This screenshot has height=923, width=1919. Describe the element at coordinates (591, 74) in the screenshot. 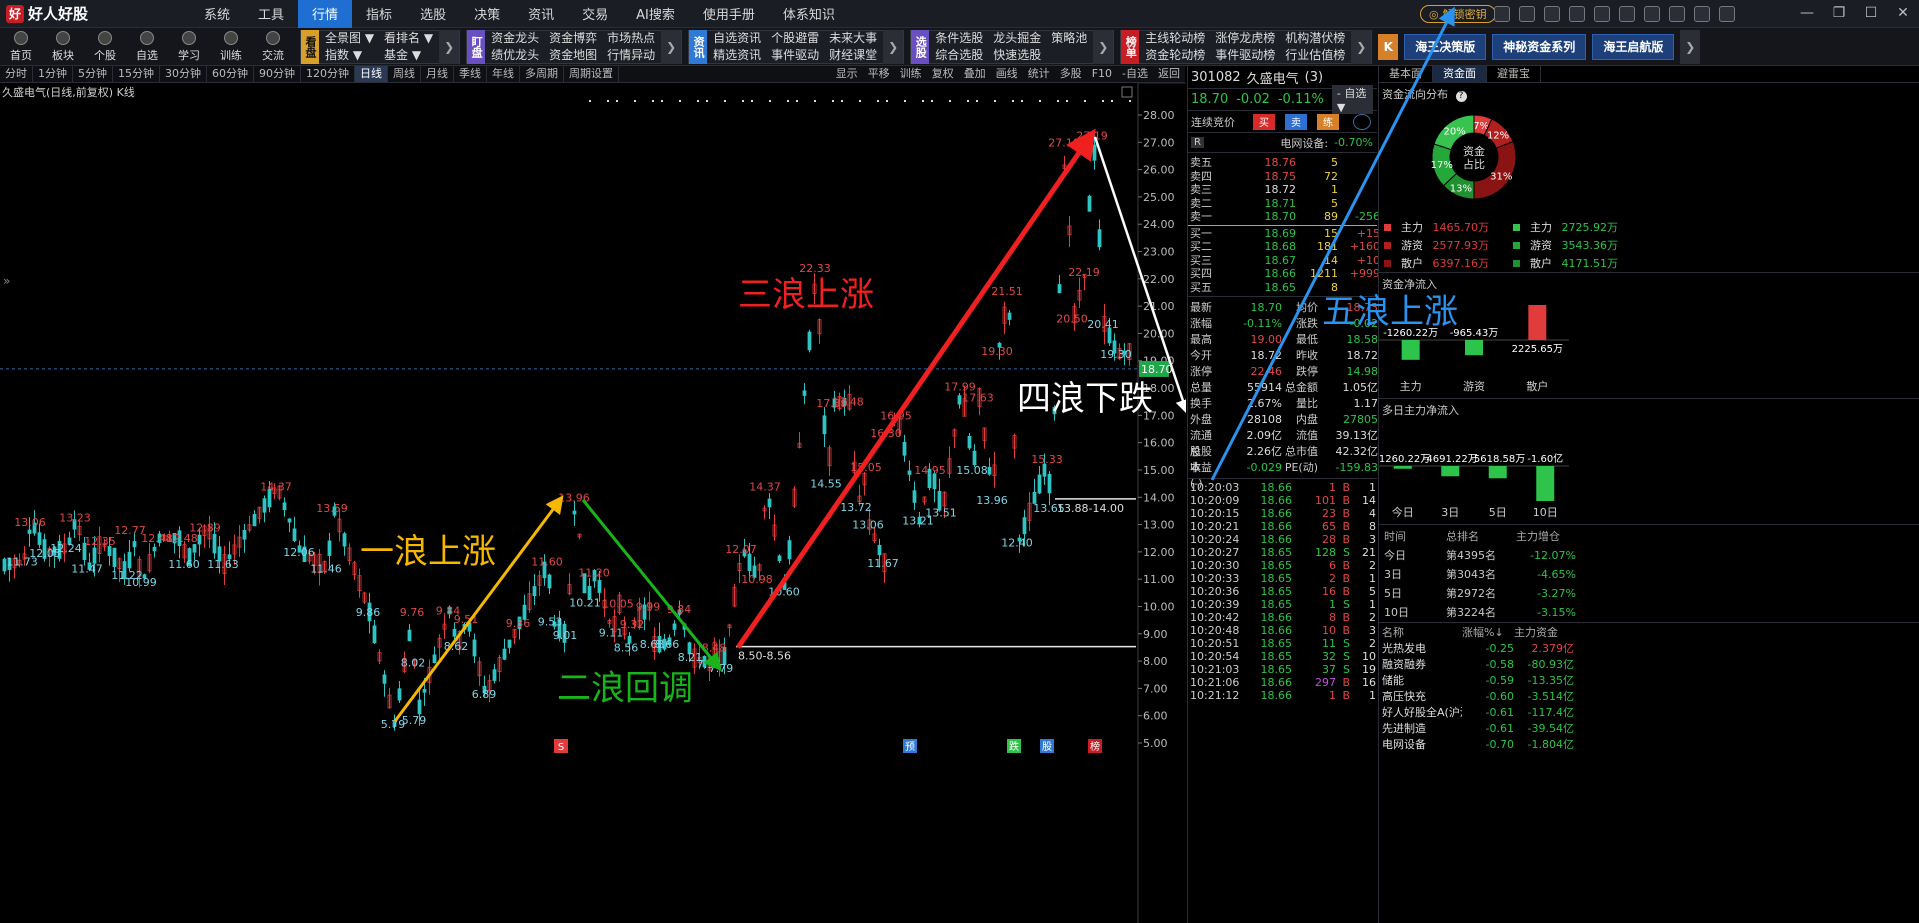

I see `period-tab: 周期设置` at that location.